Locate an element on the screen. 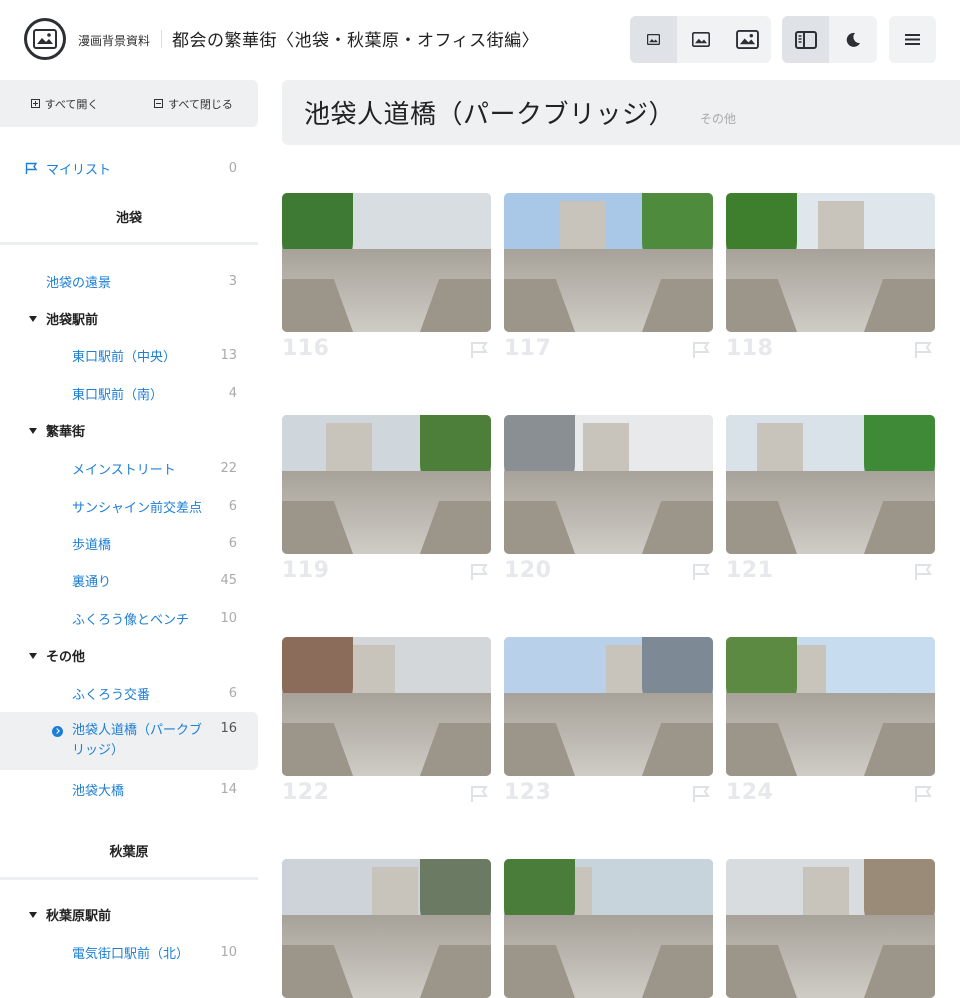 The width and height of the screenshot is (960, 998). sidebar-item-label: メインストリート is located at coordinates (124, 470).